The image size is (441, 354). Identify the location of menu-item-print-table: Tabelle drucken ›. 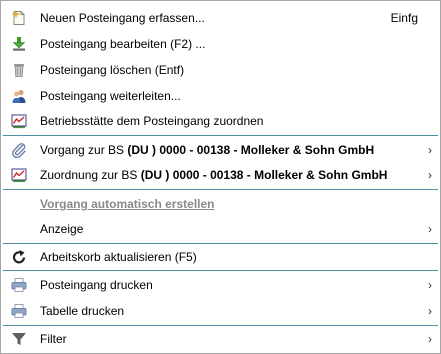
(220, 311).